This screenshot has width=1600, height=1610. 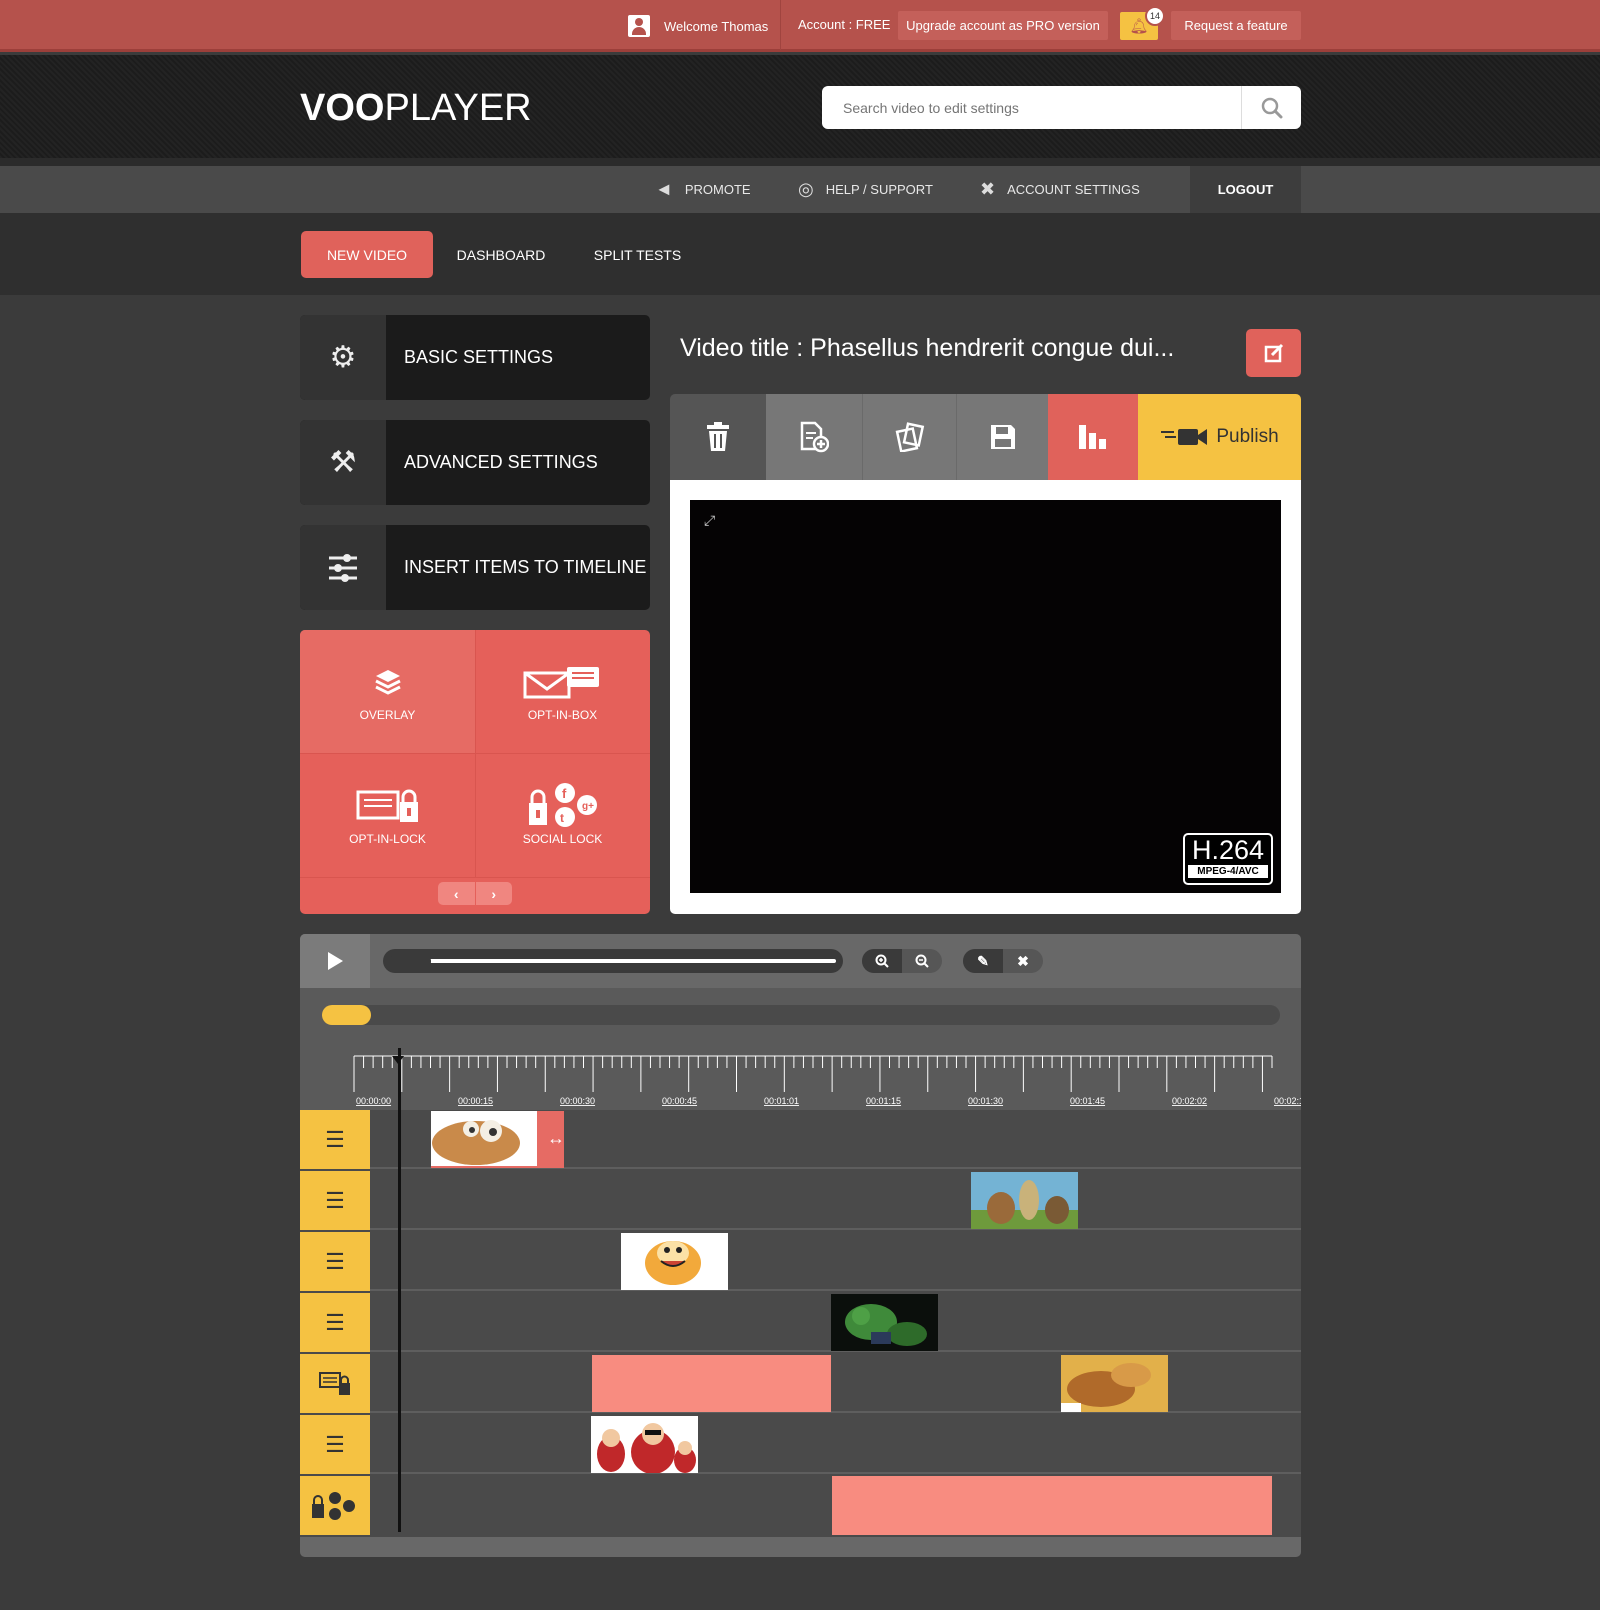 What do you see at coordinates (1271, 107) in the screenshot?
I see `search-button` at bounding box center [1271, 107].